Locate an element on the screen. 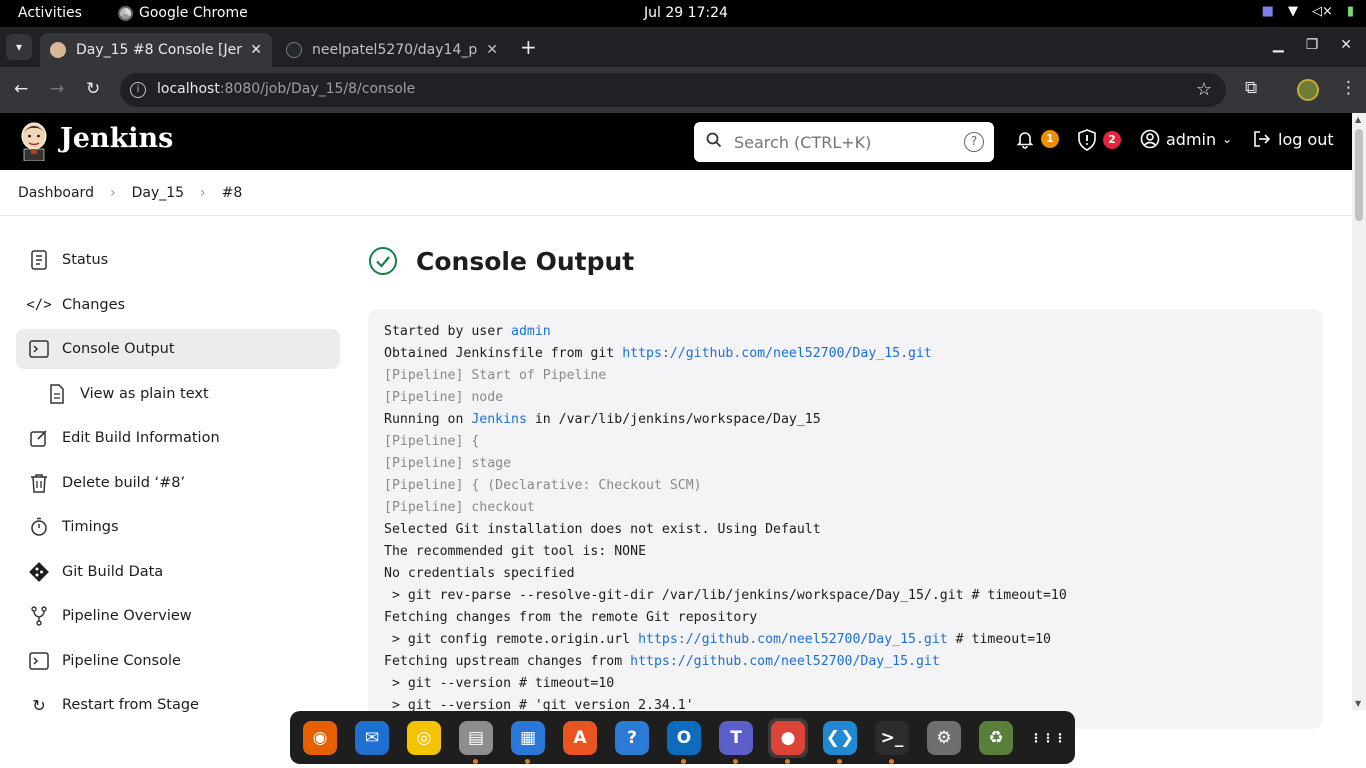 The height and width of the screenshot is (768, 1366). sidebar-item-label: Pipeline Console is located at coordinates (121, 660).